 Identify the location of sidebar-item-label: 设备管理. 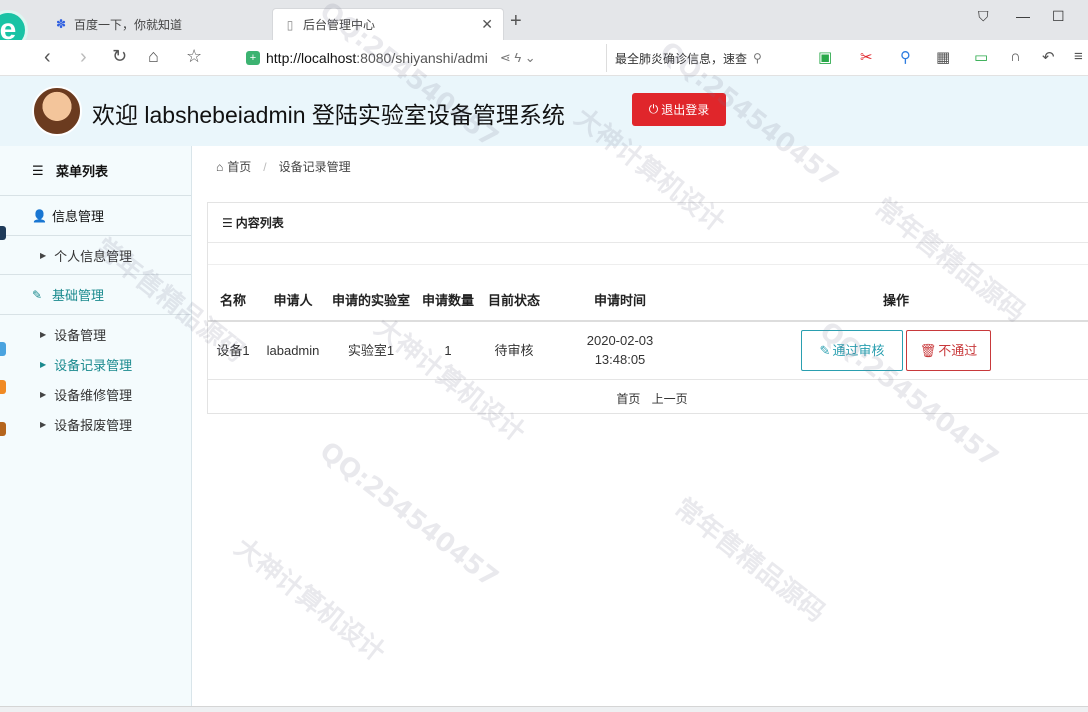
(80, 335).